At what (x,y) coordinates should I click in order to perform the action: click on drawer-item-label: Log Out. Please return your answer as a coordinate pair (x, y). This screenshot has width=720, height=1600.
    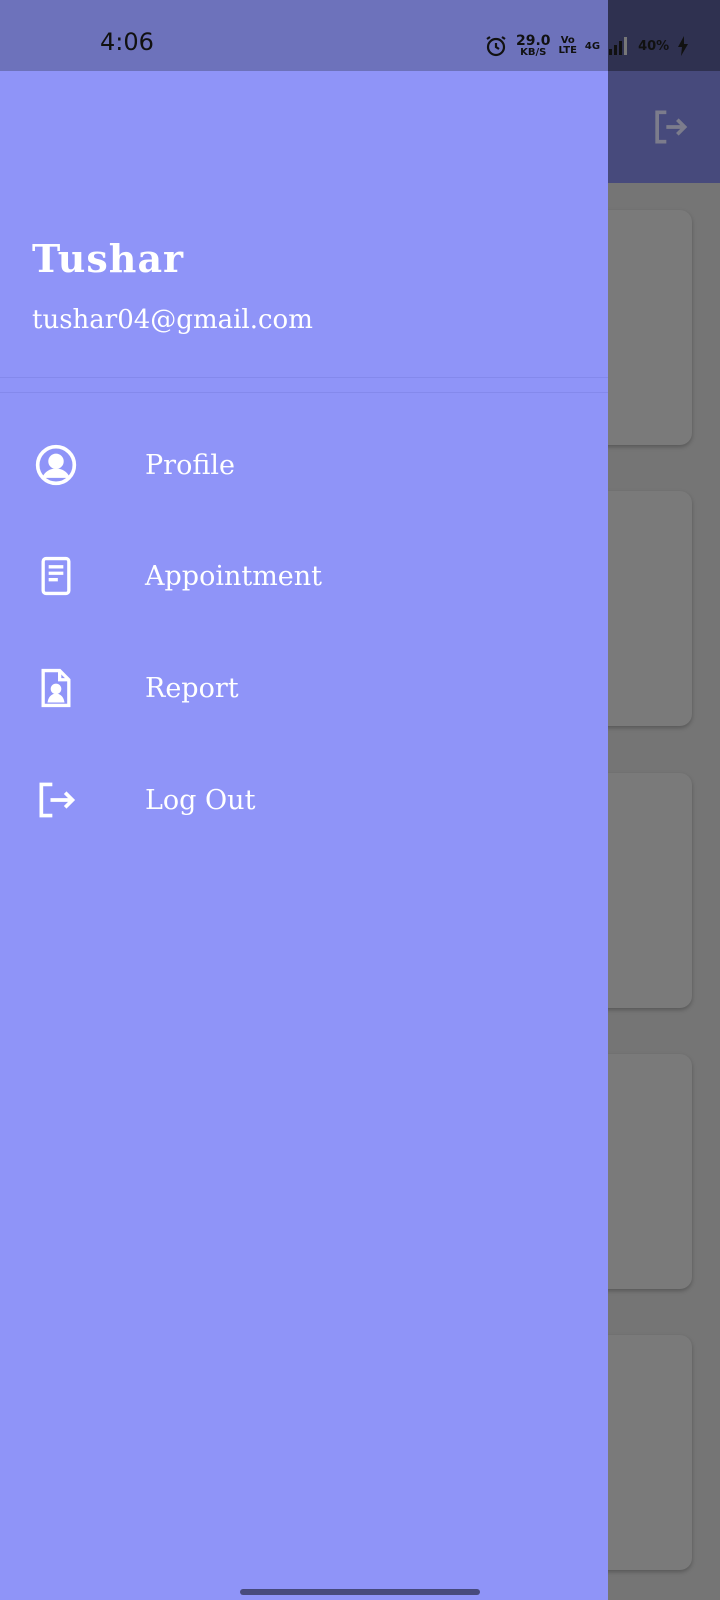
    Looking at the image, I should click on (200, 800).